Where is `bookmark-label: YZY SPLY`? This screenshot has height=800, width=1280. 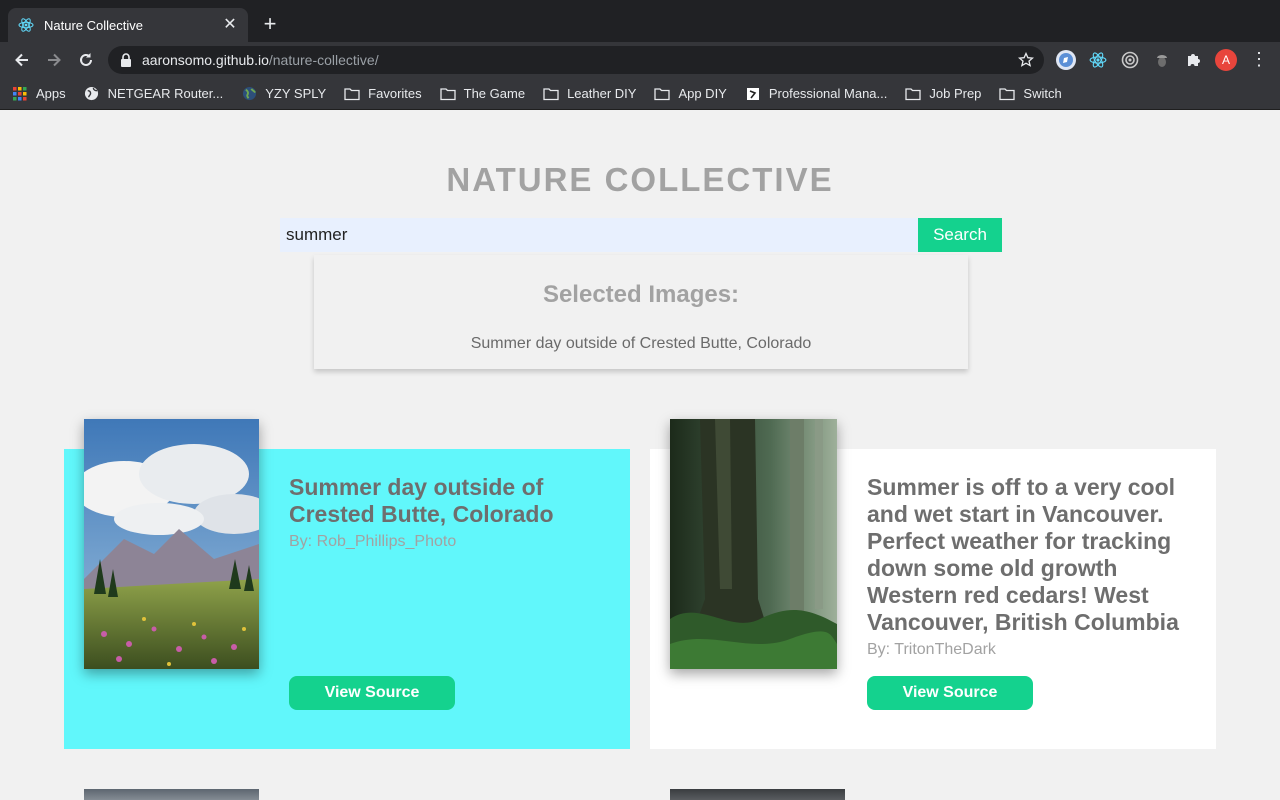 bookmark-label: YZY SPLY is located at coordinates (296, 93).